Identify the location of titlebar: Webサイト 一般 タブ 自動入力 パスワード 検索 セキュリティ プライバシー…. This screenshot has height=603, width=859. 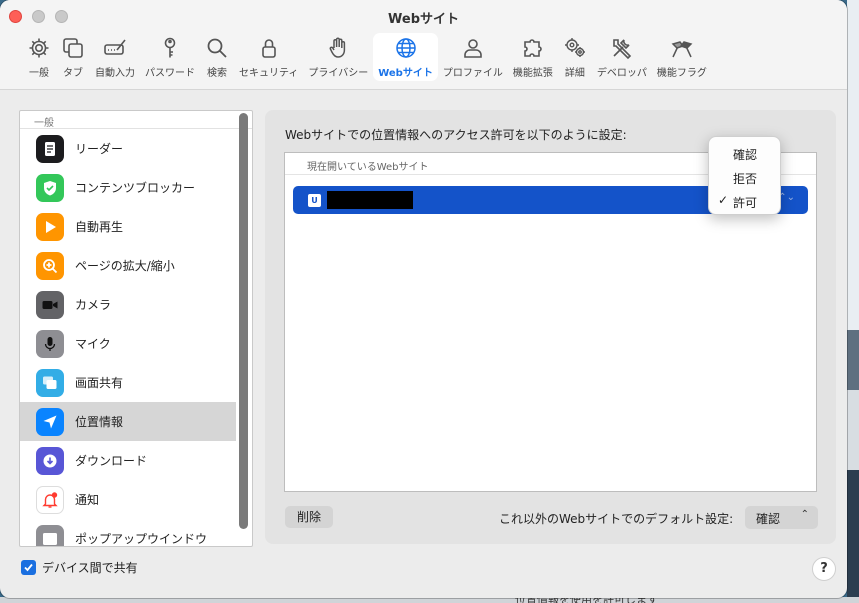
(423, 45).